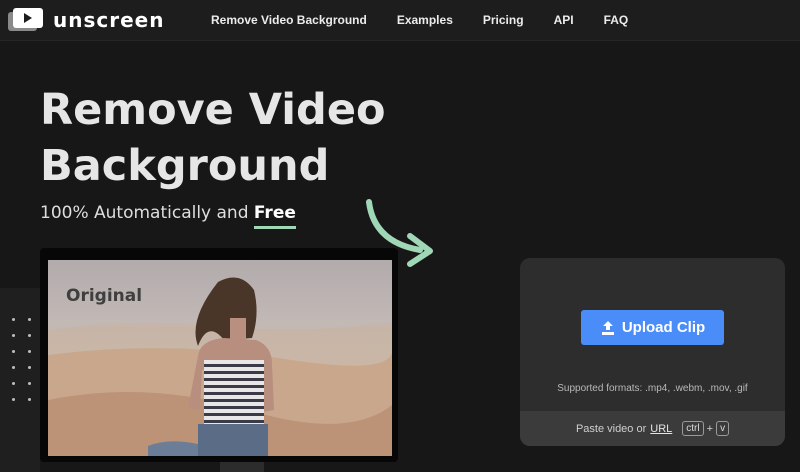 The width and height of the screenshot is (800, 472). What do you see at coordinates (274, 213) in the screenshot?
I see `free-emphasis: Free` at bounding box center [274, 213].